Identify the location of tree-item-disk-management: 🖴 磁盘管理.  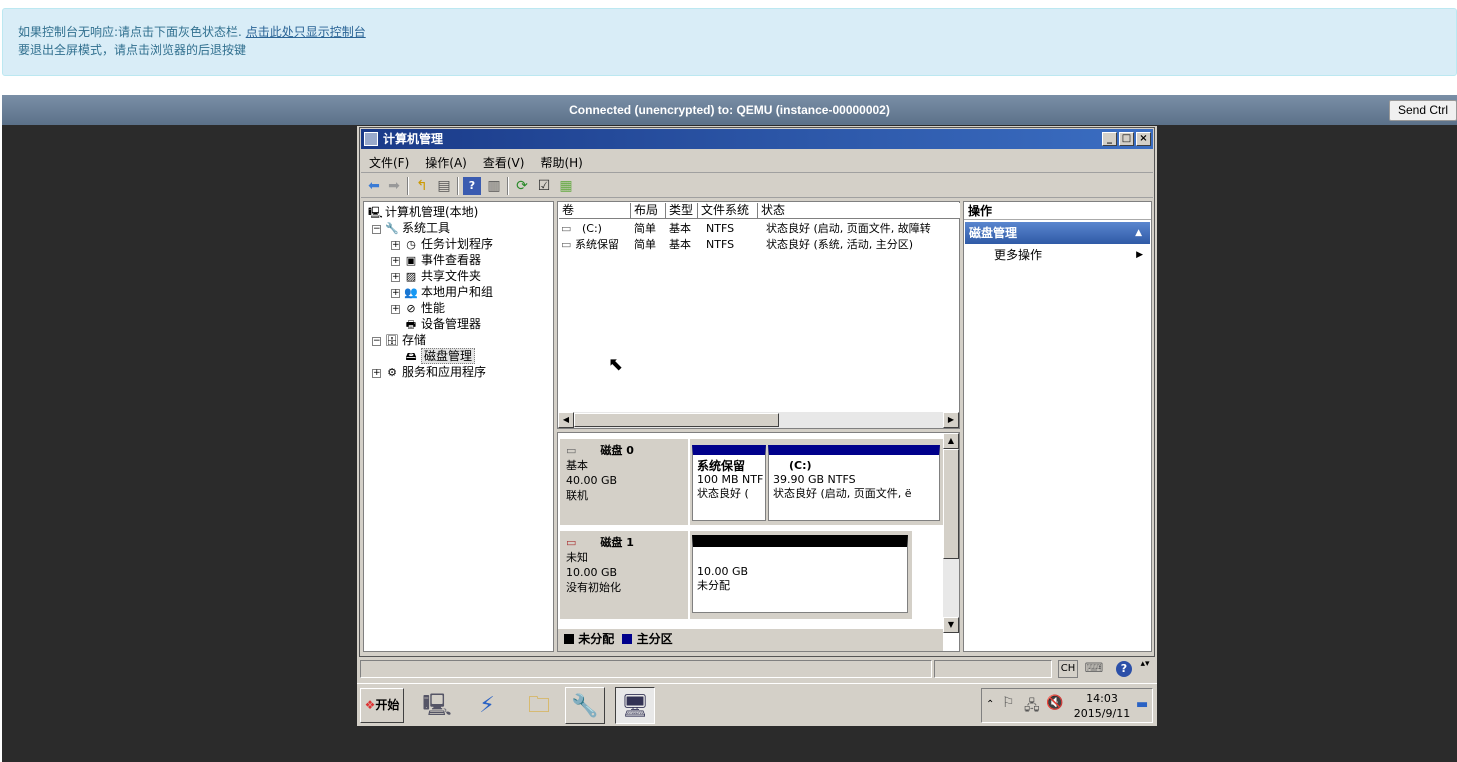
(440, 356).